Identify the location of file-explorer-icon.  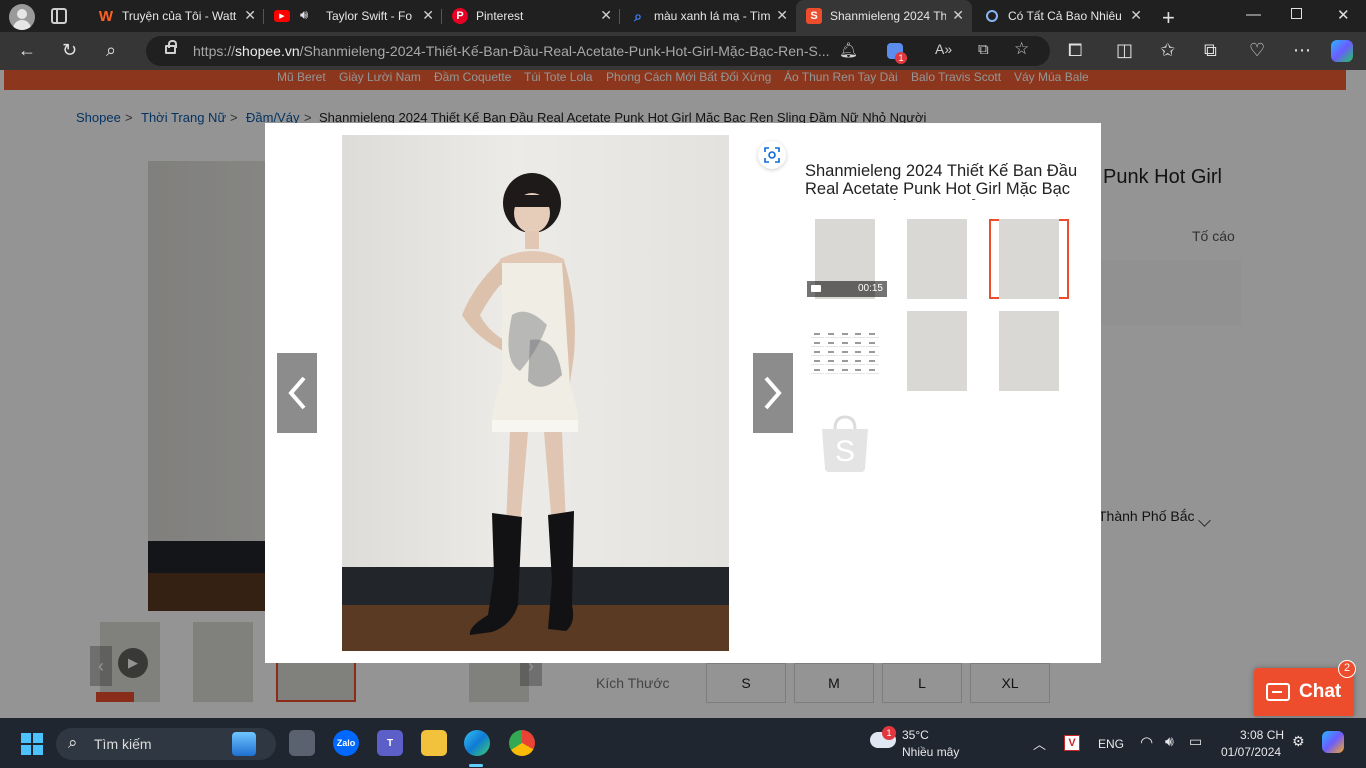
(434, 743).